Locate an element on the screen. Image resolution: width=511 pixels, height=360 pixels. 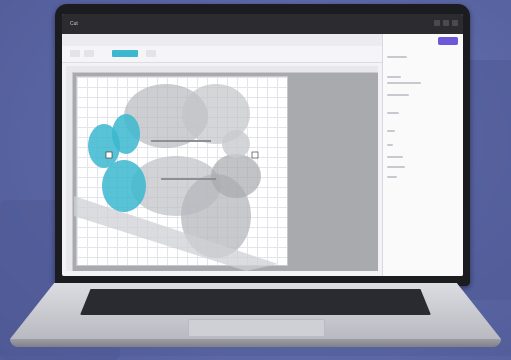
app-titlebar: Cut is located at coordinates (262, 24).